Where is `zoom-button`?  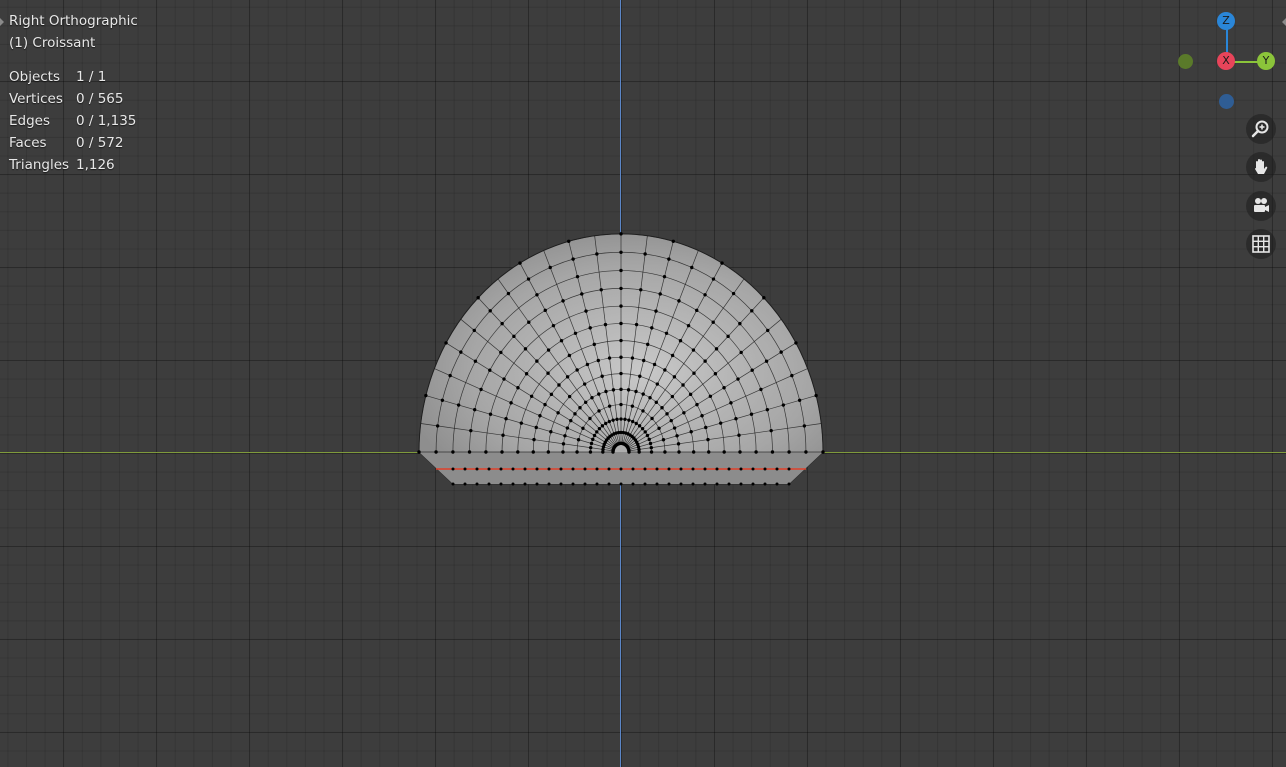 zoom-button is located at coordinates (1261, 129).